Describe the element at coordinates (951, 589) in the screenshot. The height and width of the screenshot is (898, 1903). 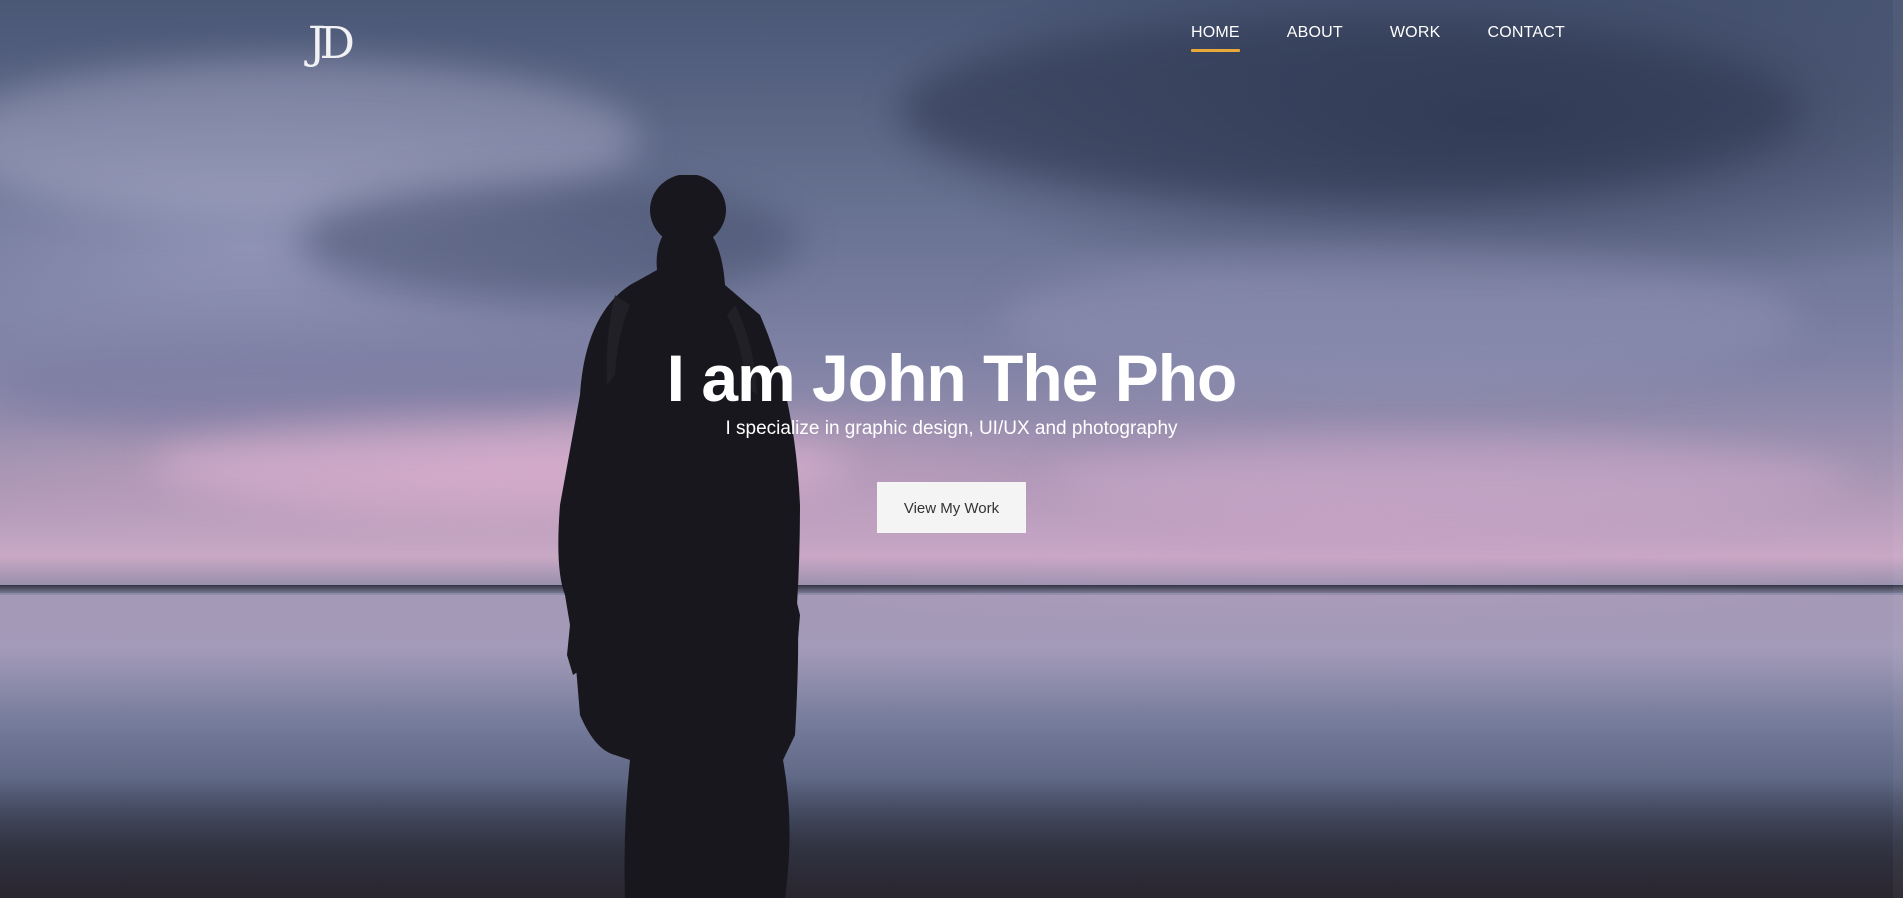
I see `horizon-treeline` at that location.